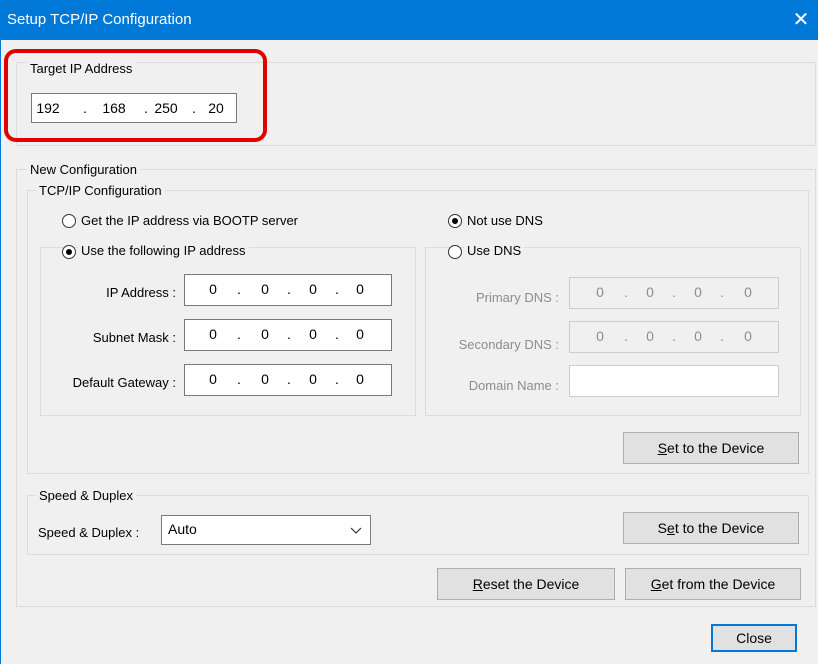  What do you see at coordinates (526, 584) in the screenshot?
I see `reset-device-button: Reset the Device` at bounding box center [526, 584].